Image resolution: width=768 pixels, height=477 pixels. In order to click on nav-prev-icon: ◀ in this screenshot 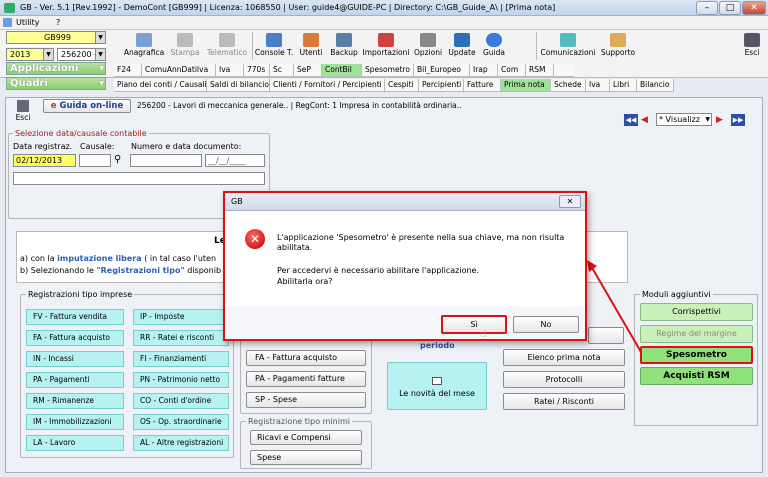, I will do `click(646, 120)`.